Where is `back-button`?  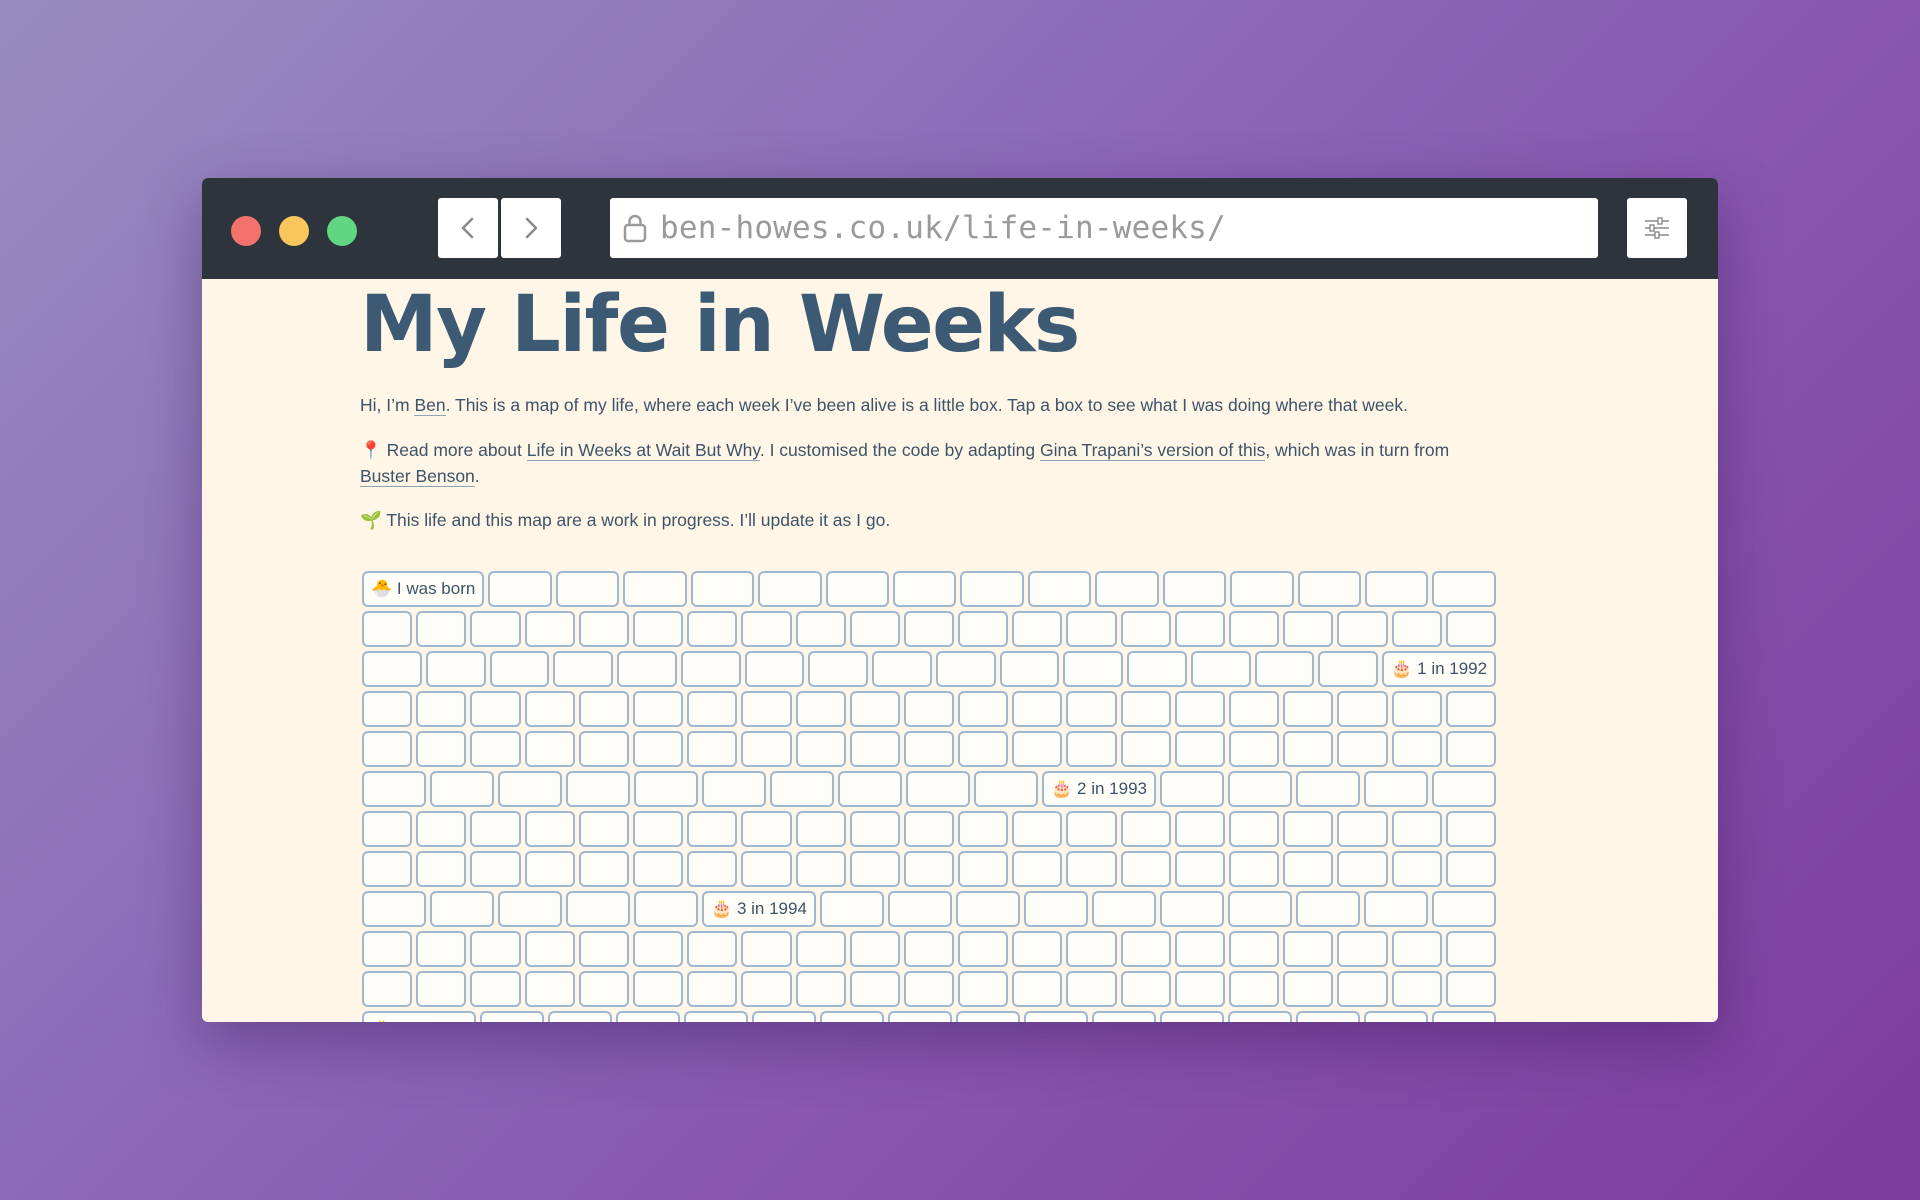 back-button is located at coordinates (468, 228).